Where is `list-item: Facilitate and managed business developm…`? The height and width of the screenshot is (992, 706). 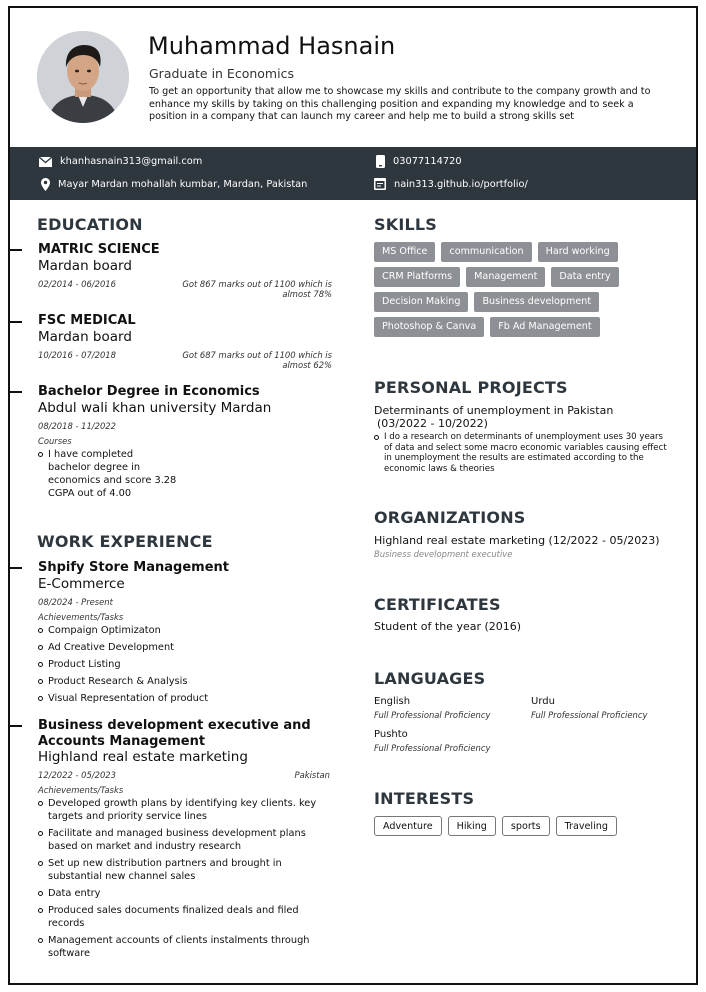 list-item: Facilitate and managed business developm… is located at coordinates (184, 840).